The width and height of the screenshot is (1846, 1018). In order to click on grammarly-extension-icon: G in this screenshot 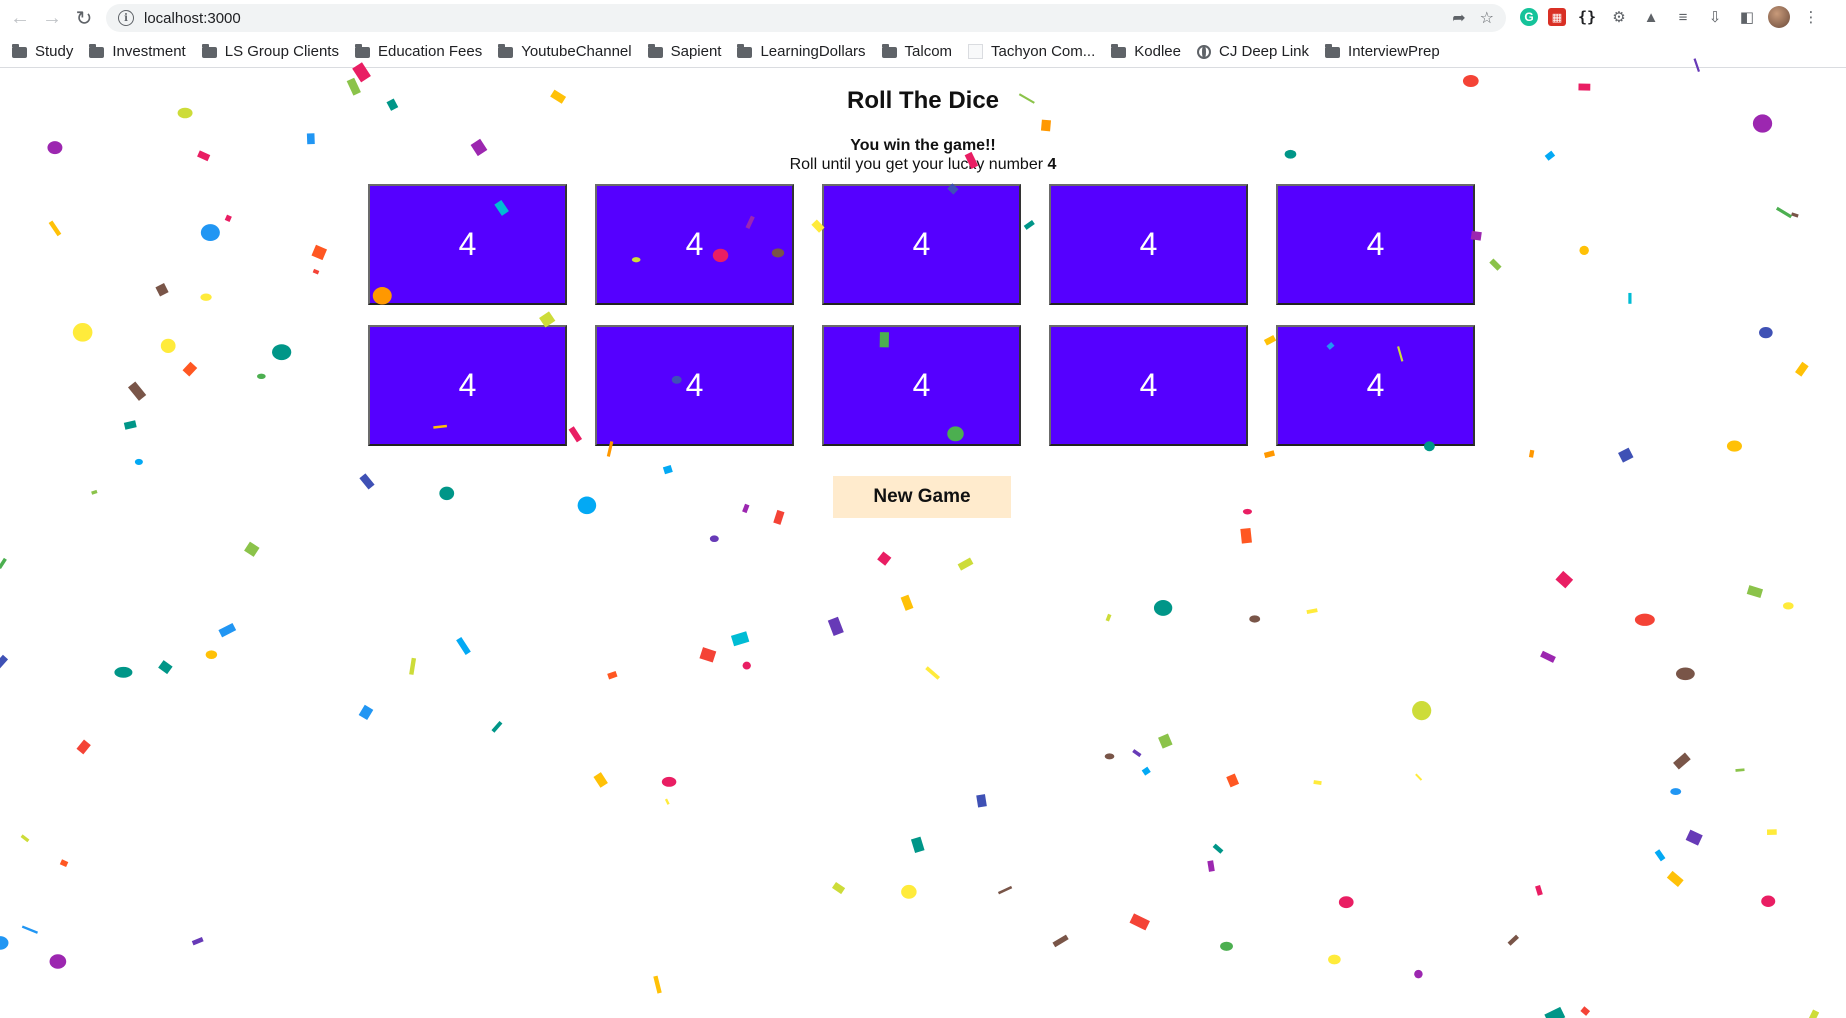, I will do `click(1529, 17)`.